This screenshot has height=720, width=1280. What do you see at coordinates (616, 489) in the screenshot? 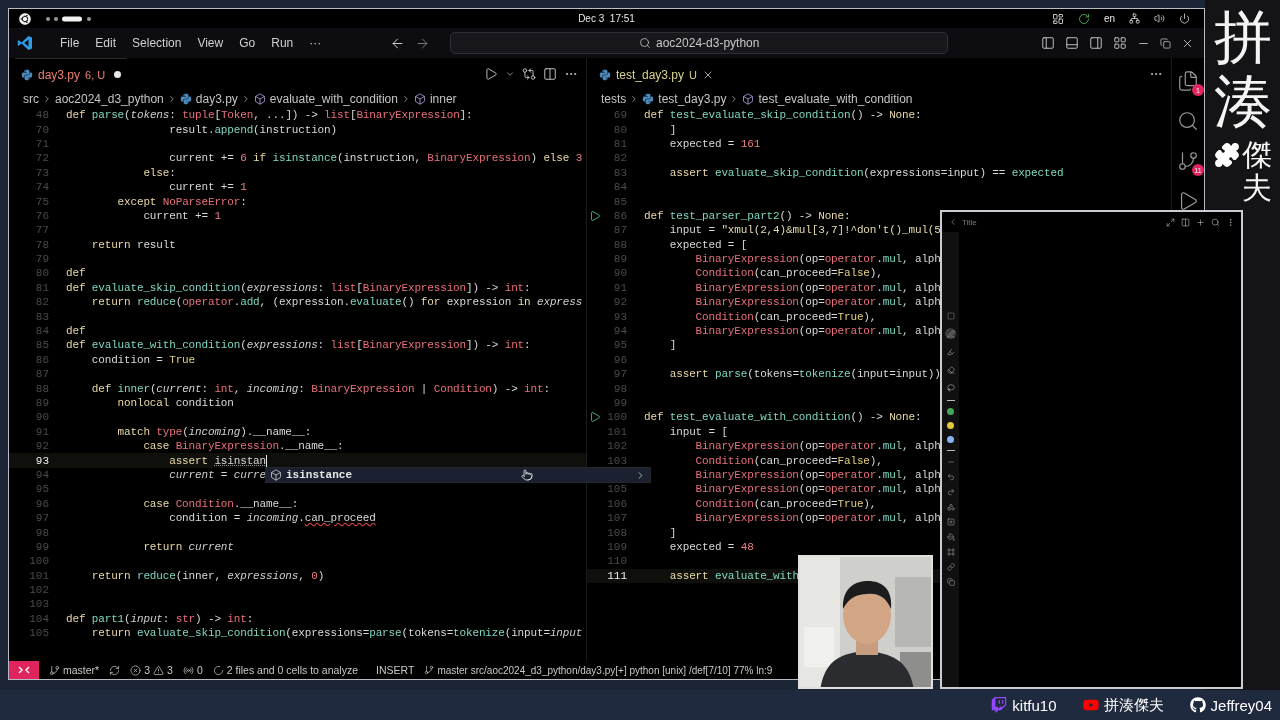
I see `line-number: 105` at bounding box center [616, 489].